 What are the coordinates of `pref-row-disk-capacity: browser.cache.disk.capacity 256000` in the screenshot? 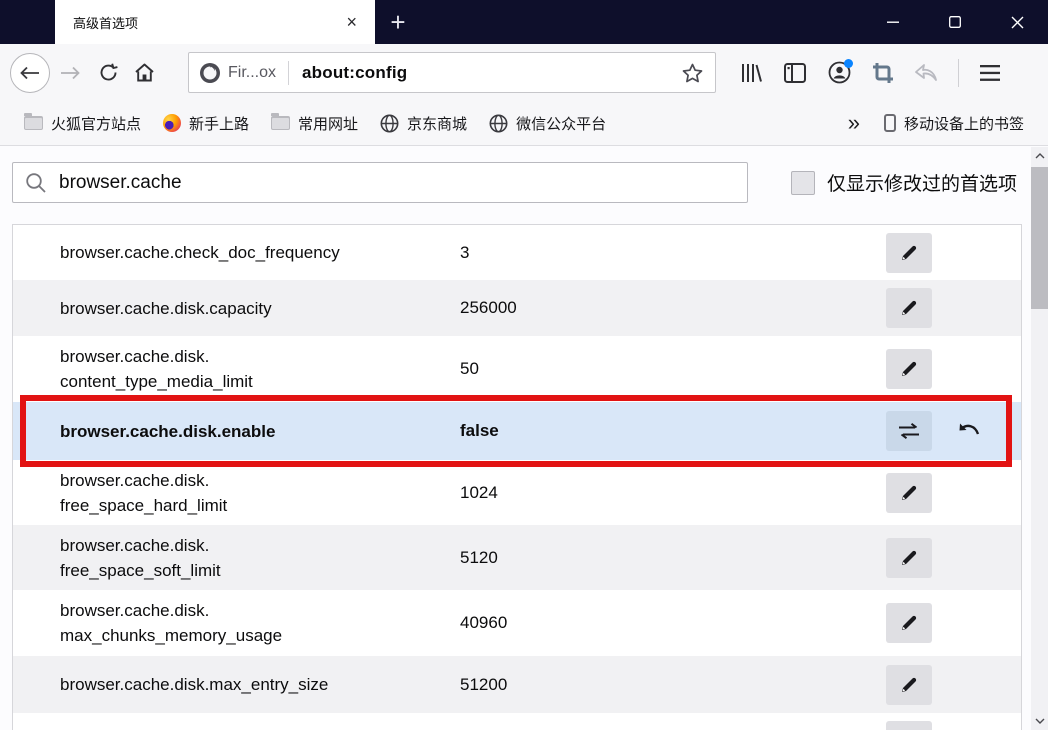 It's located at (517, 308).